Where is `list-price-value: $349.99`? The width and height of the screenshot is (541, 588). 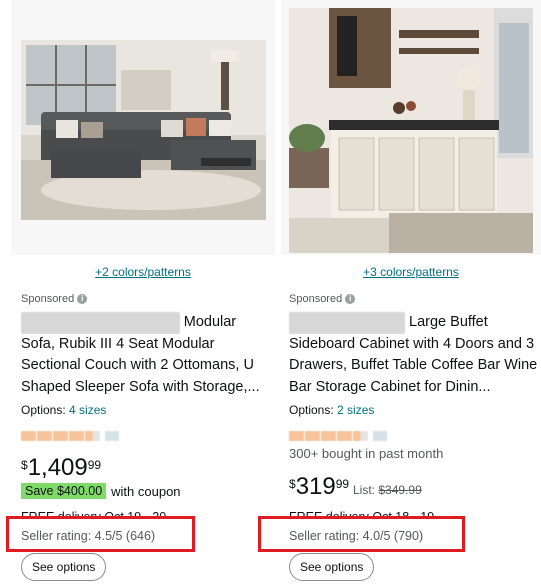 list-price-value: $349.99 is located at coordinates (400, 490).